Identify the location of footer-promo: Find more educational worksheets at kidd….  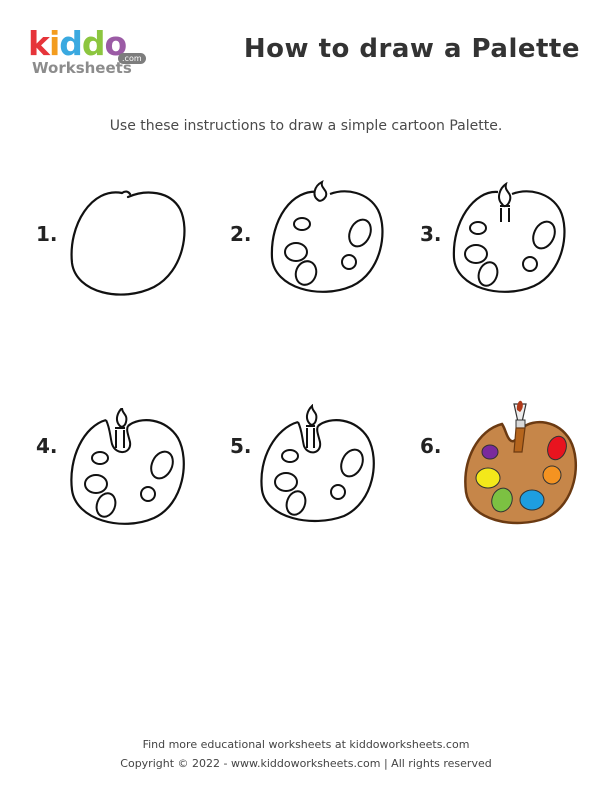
(306, 744).